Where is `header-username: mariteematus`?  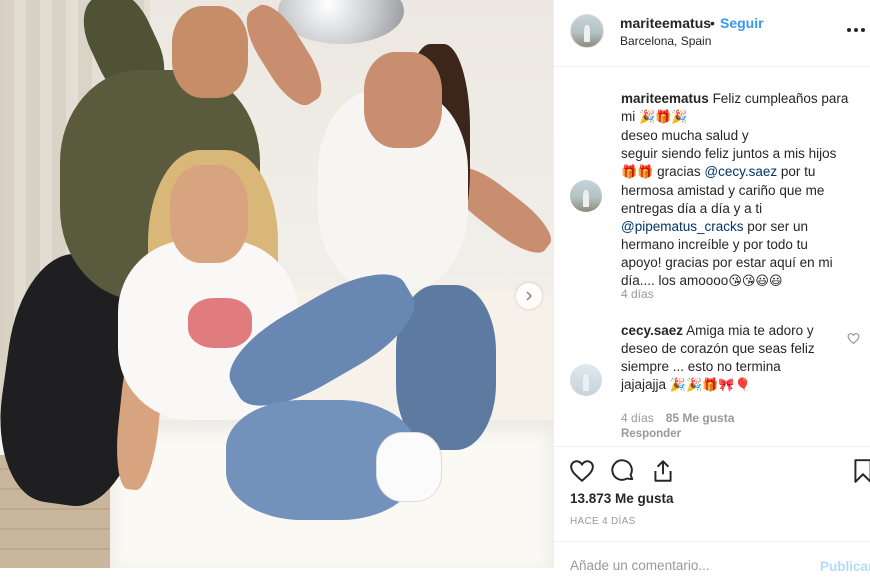
header-username: mariteematus is located at coordinates (665, 23).